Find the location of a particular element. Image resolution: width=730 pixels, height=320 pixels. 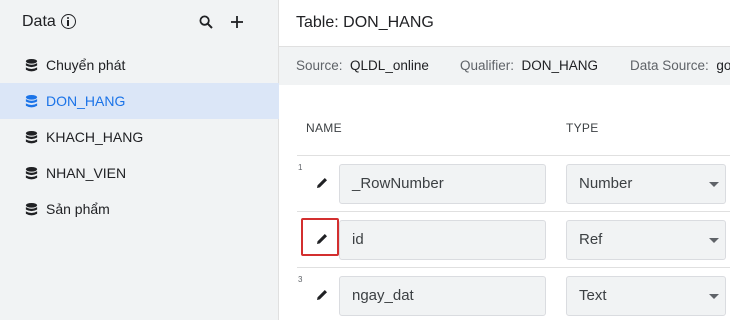

column-name-field: ngay_dat is located at coordinates (442, 296).